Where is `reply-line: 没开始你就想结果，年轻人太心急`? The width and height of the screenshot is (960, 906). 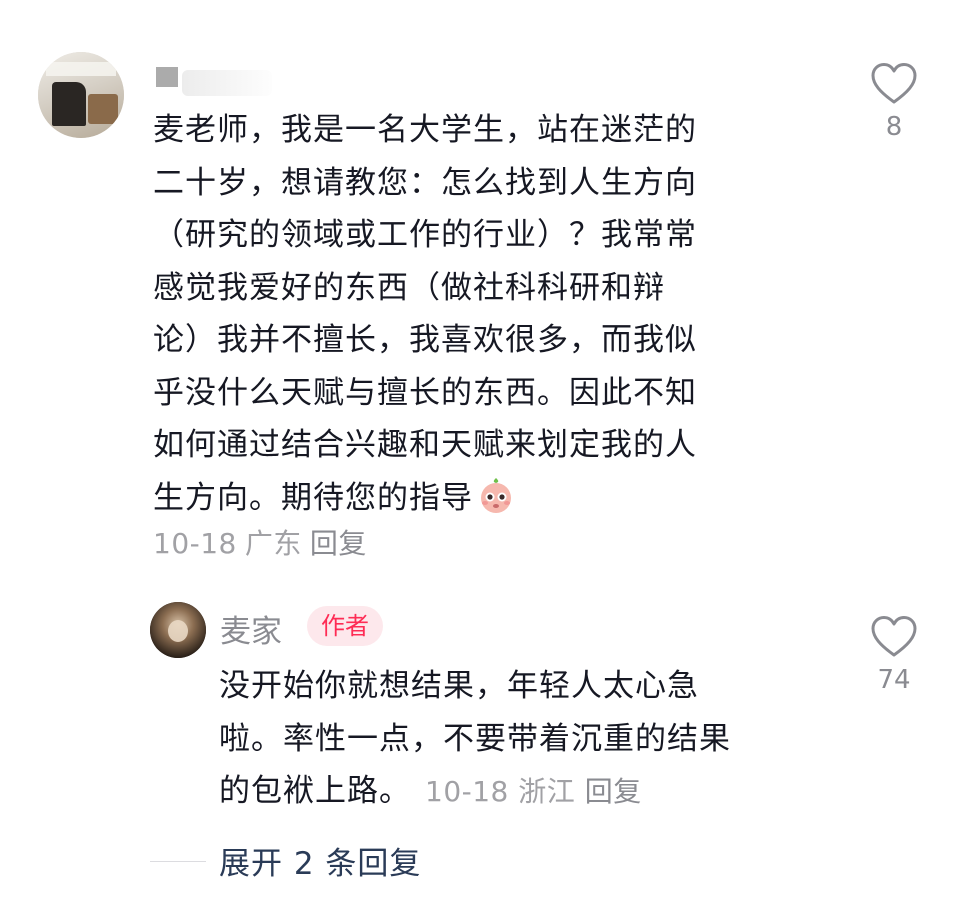
reply-line: 没开始你就想结果，年轻人太心急 is located at coordinates (459, 686).